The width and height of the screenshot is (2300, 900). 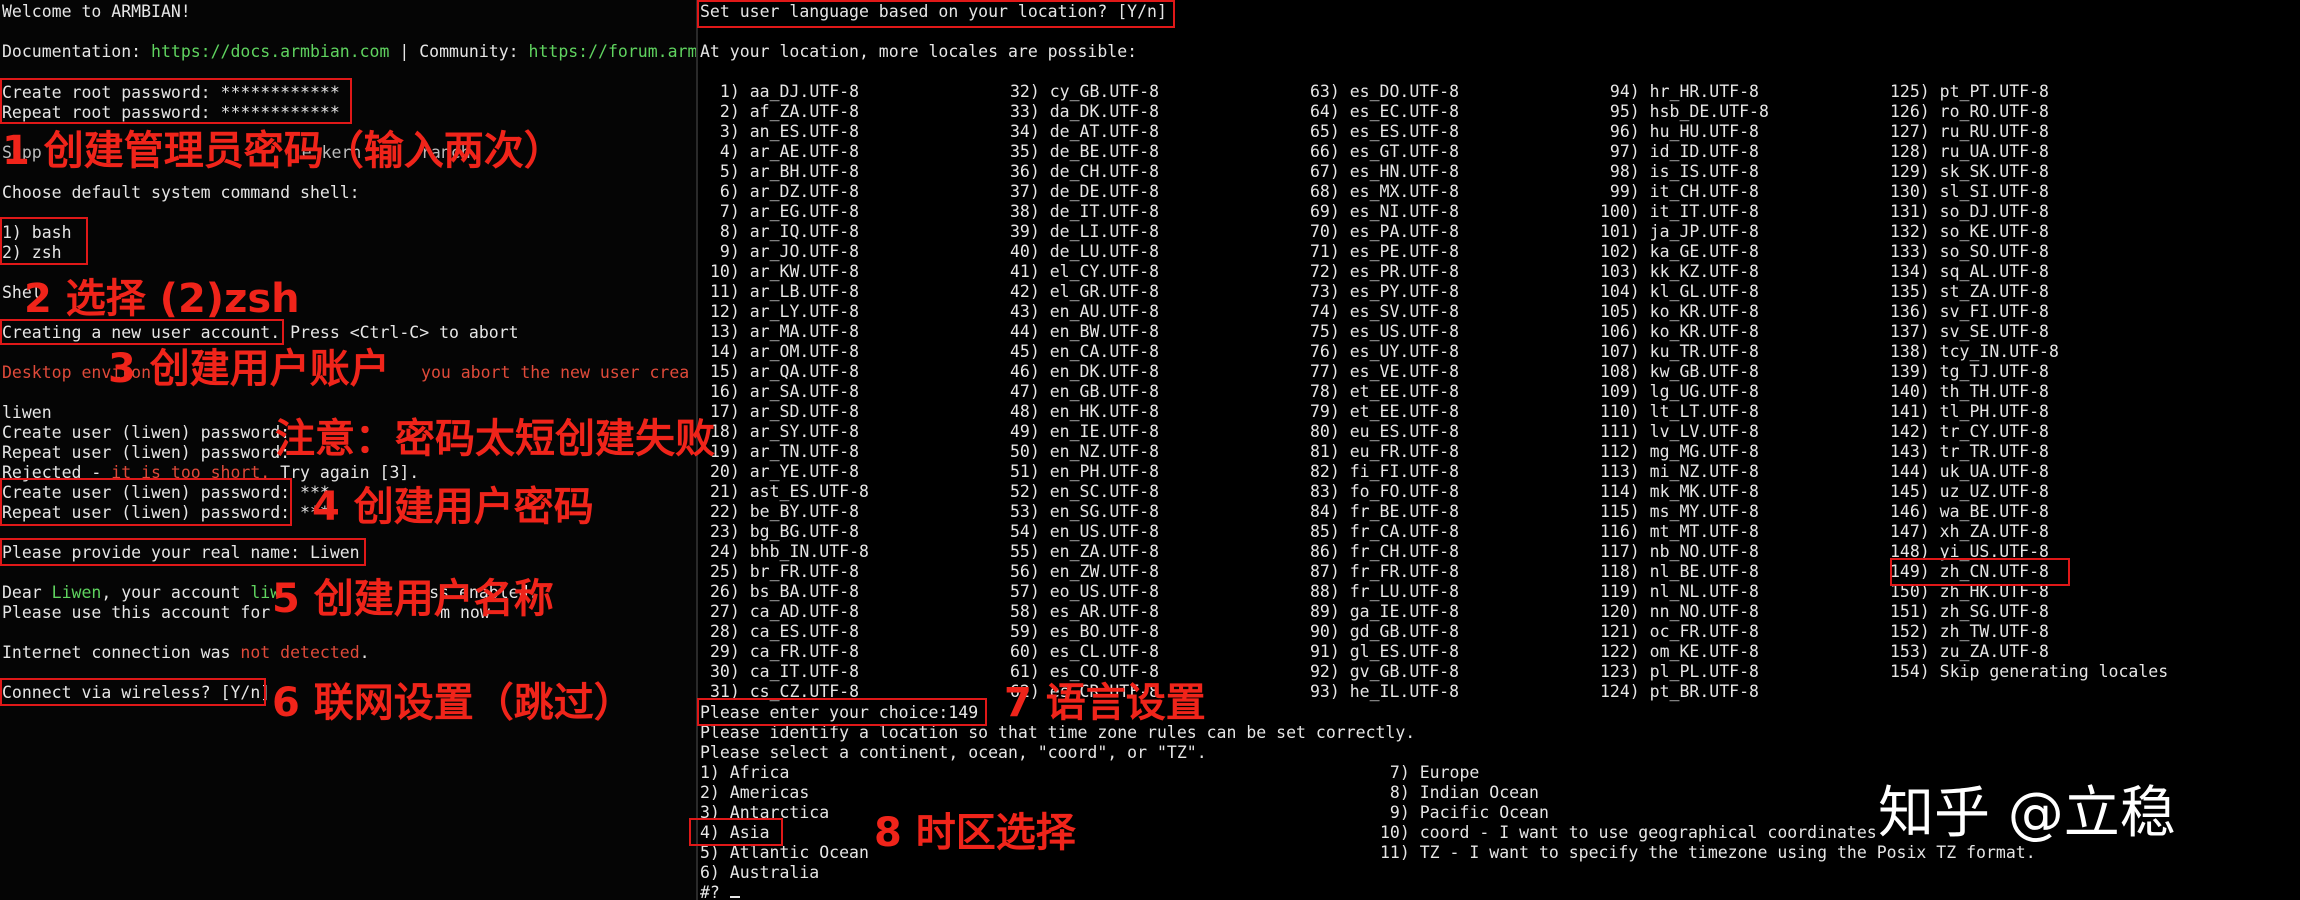 I want to click on highlight-wireless, so click(x=133, y=692).